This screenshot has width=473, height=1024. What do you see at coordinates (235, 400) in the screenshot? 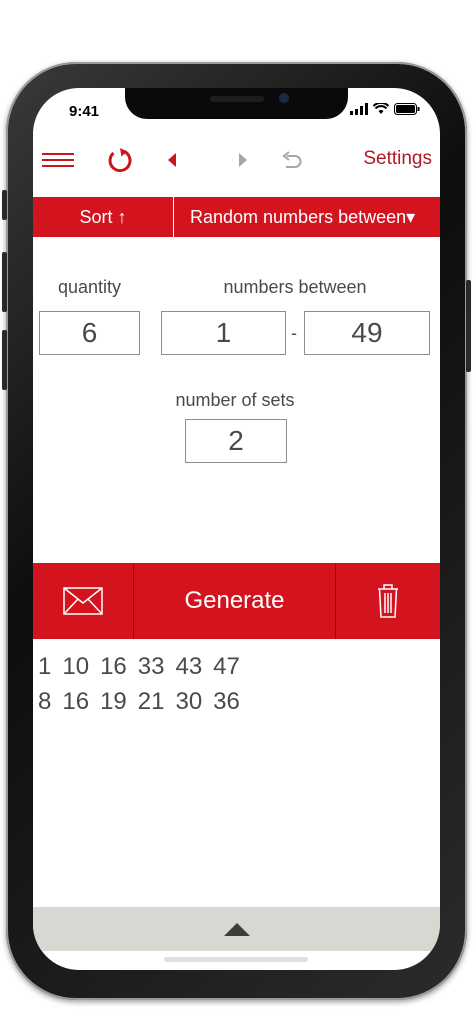
I see `sets-label: number of sets` at bounding box center [235, 400].